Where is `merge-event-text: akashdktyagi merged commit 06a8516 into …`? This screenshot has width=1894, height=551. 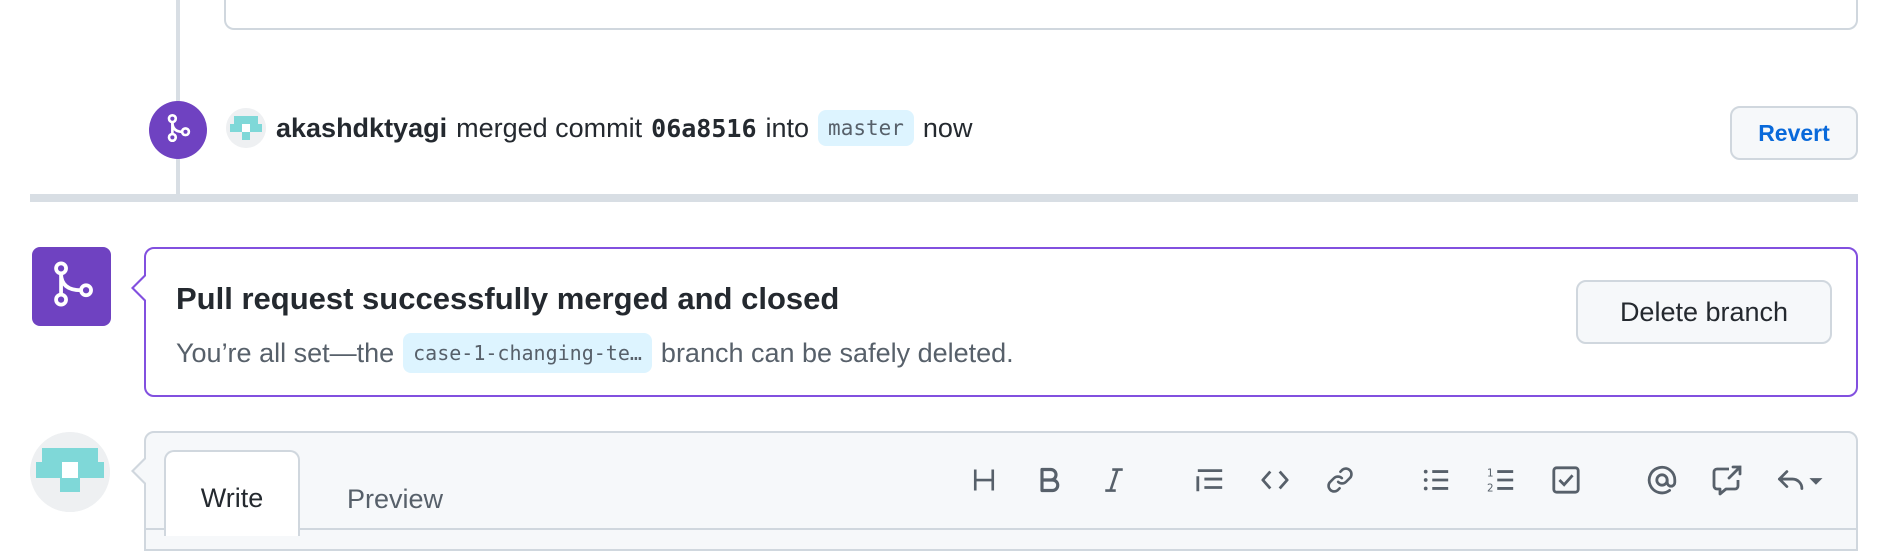 merge-event-text: akashdktyagi merged commit 06a8516 into … is located at coordinates (624, 128).